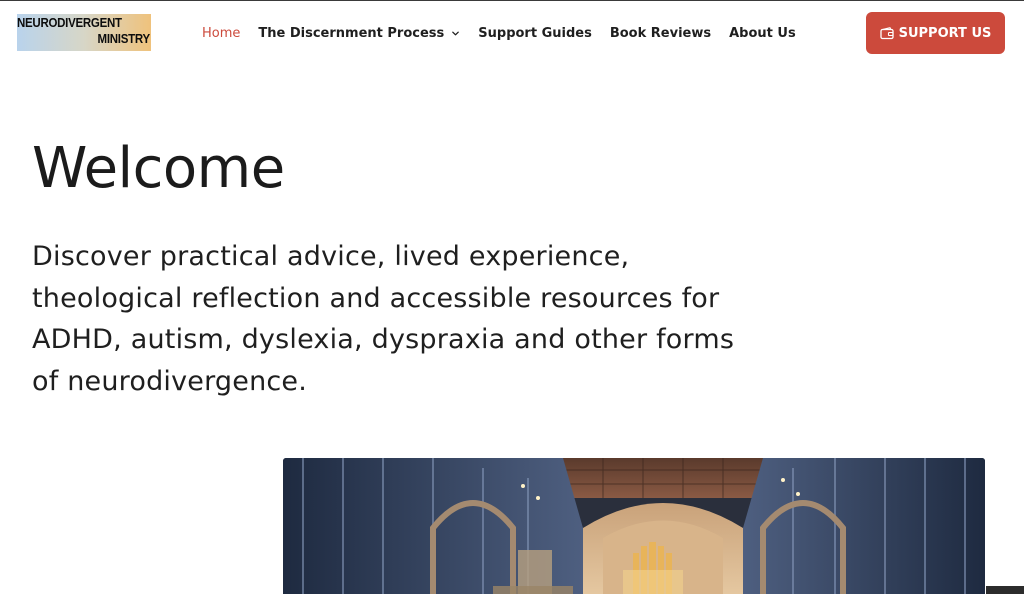 The height and width of the screenshot is (594, 1024). Describe the element at coordinates (456, 33) in the screenshot. I see `chevron-down-icon` at that location.